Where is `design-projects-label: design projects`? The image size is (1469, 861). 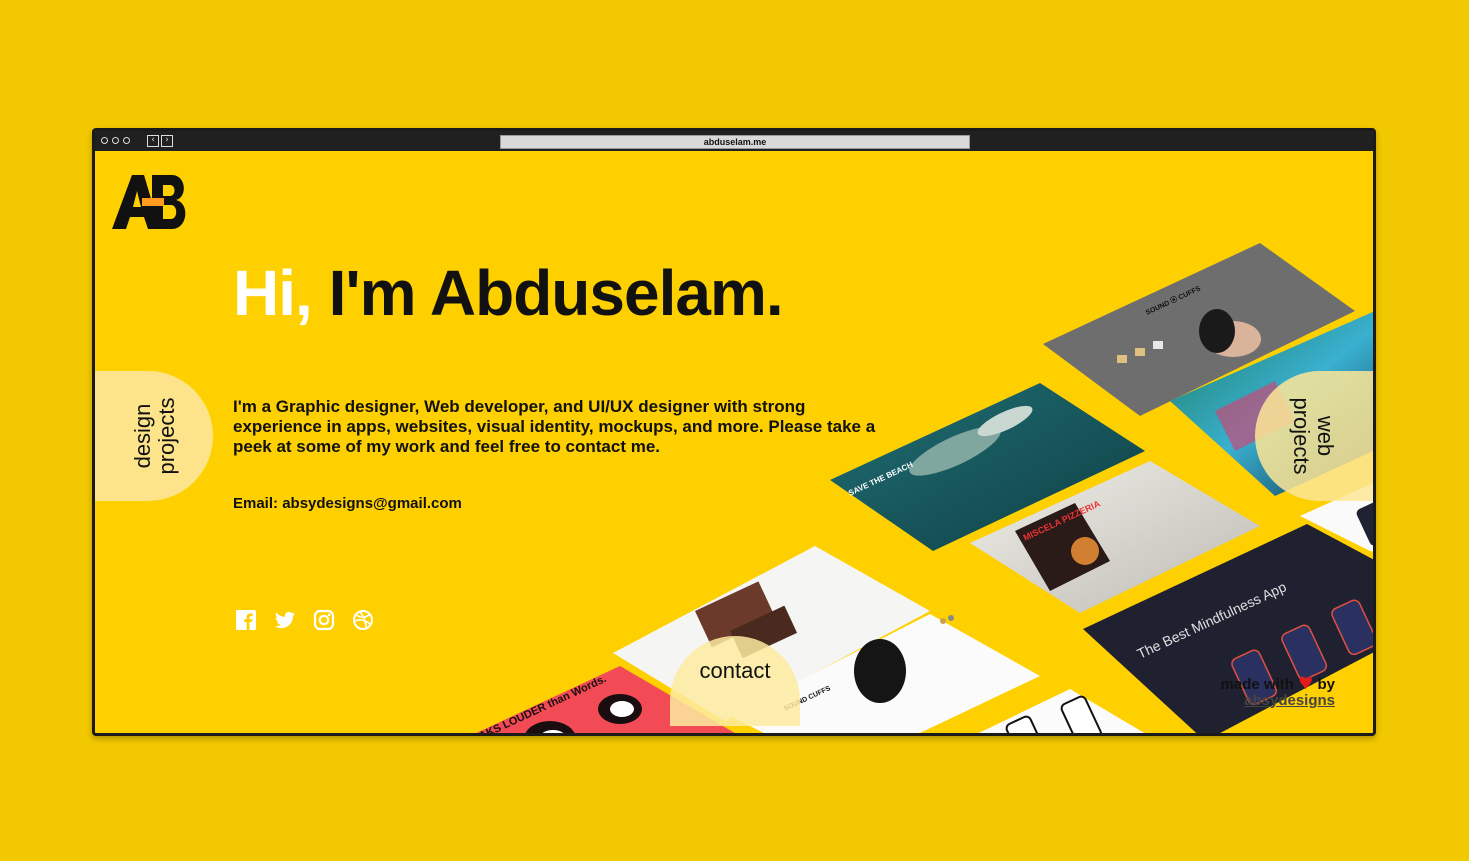 design-projects-label: design projects is located at coordinates (154, 436).